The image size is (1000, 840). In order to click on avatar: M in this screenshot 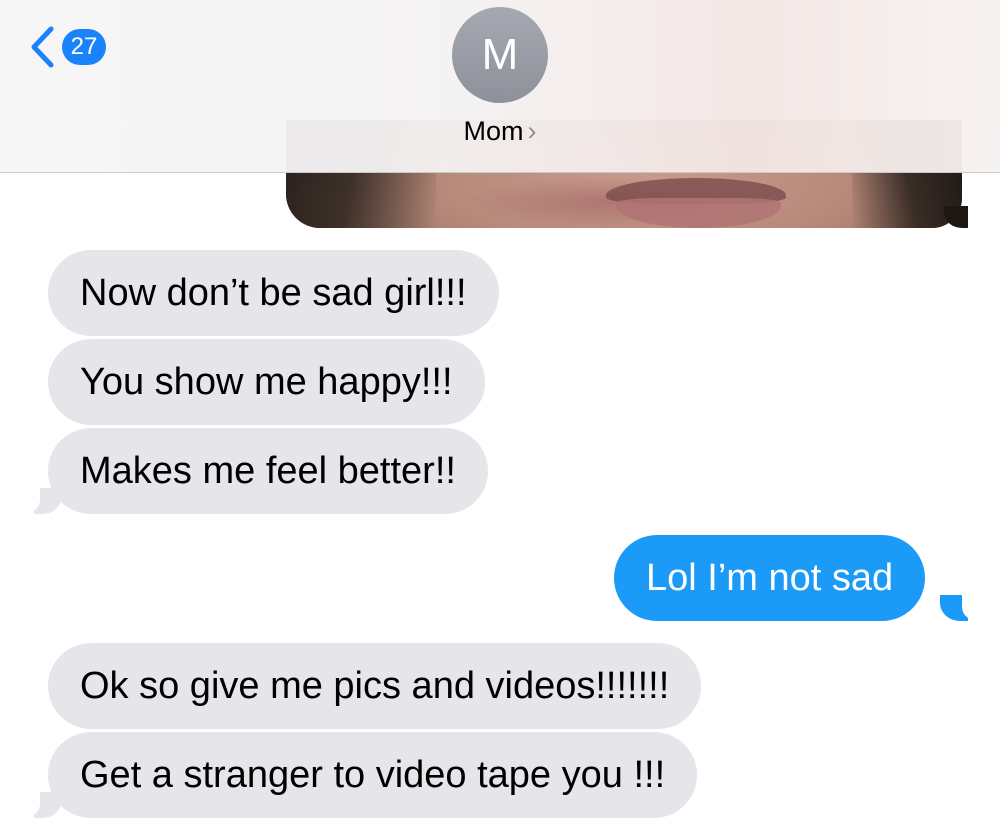, I will do `click(500, 55)`.